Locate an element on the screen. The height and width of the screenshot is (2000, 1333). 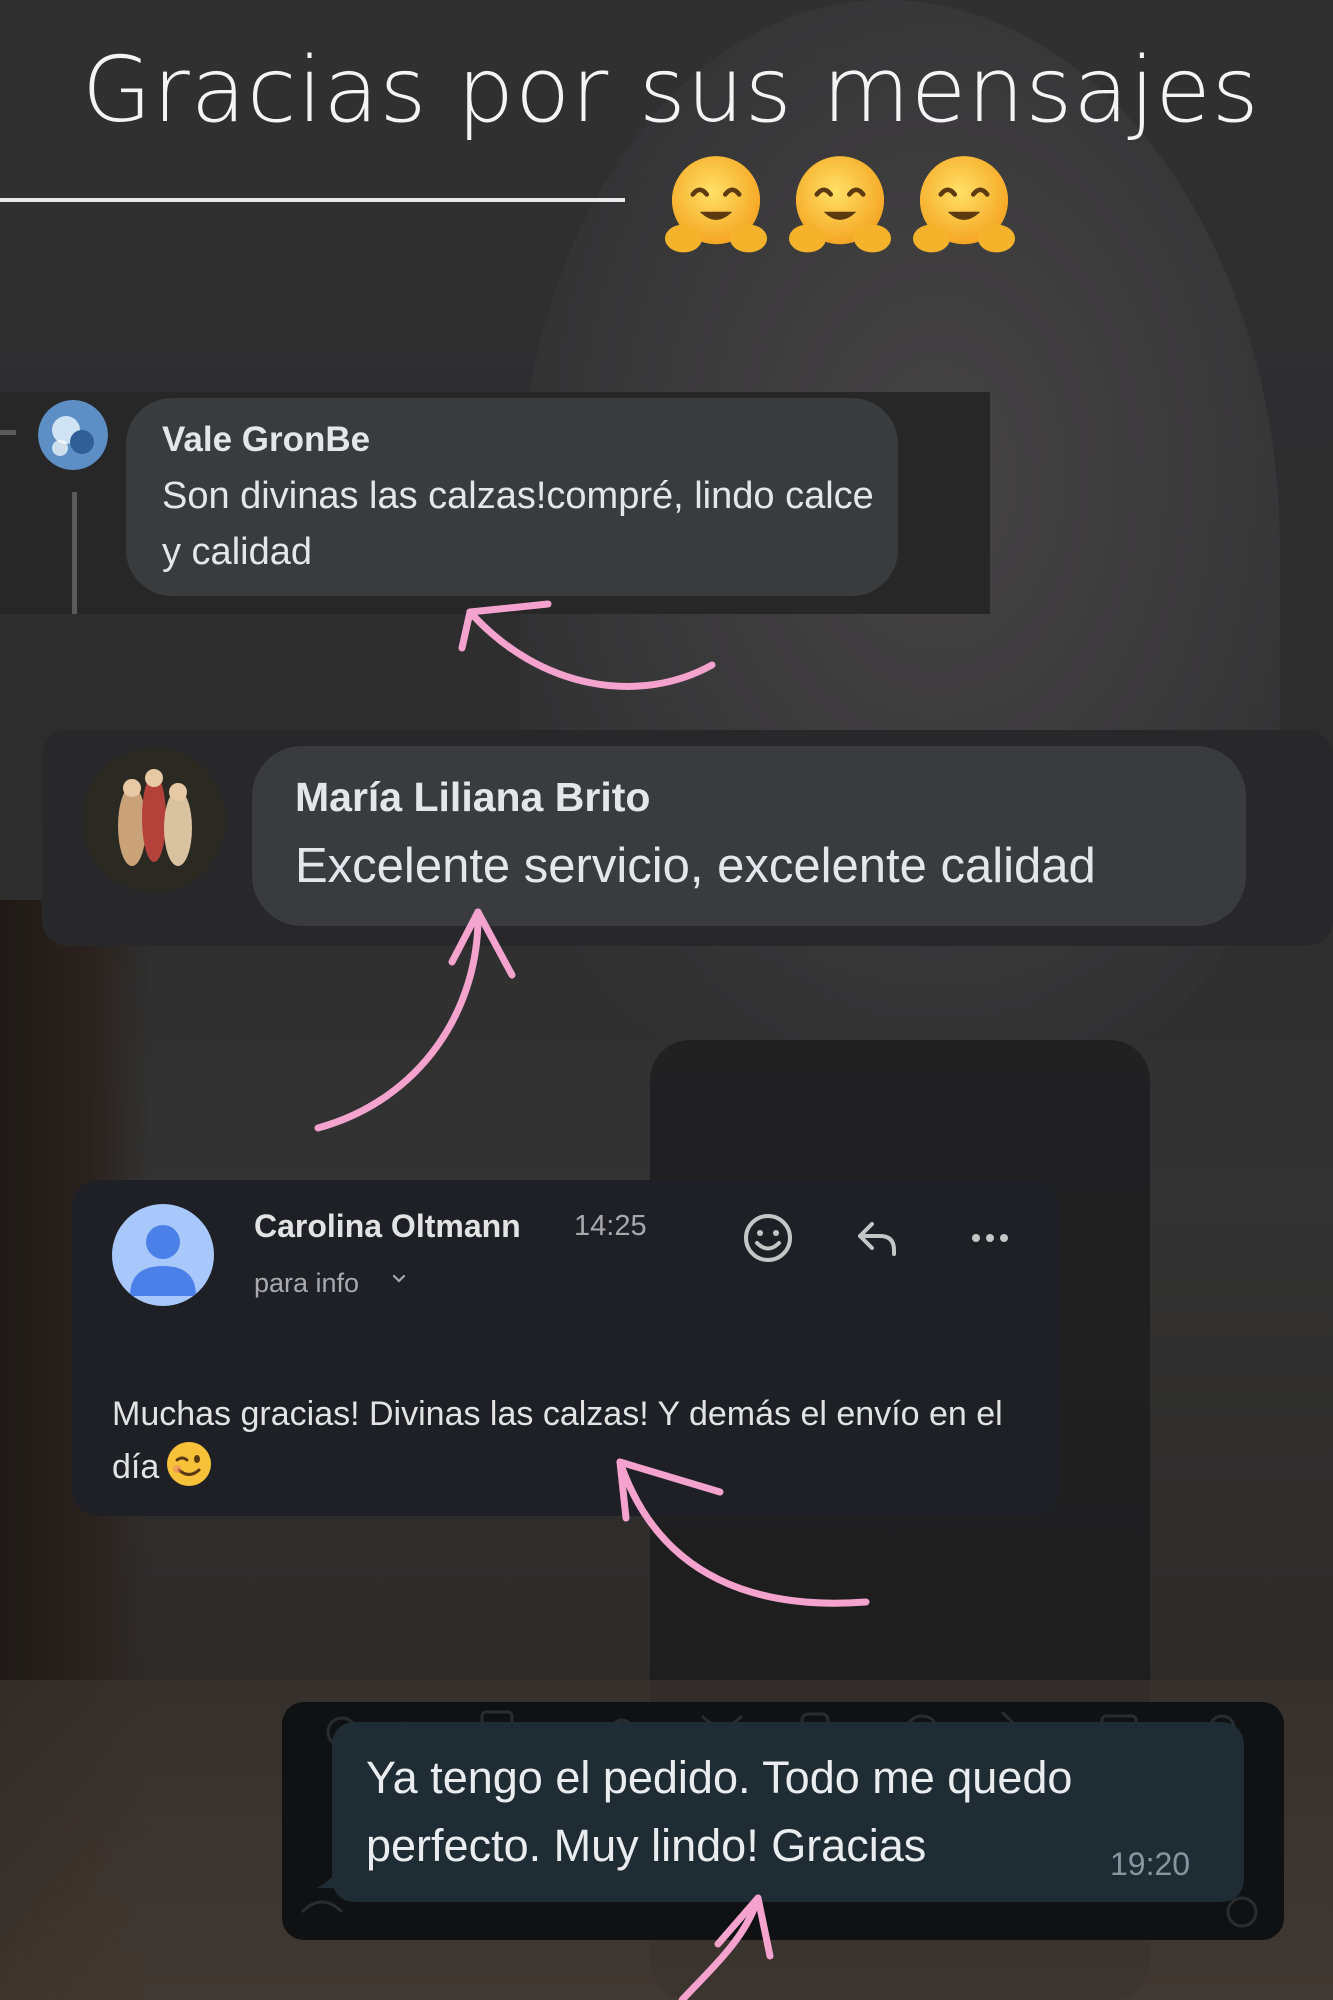
email-time: 14:25 is located at coordinates (610, 1226).